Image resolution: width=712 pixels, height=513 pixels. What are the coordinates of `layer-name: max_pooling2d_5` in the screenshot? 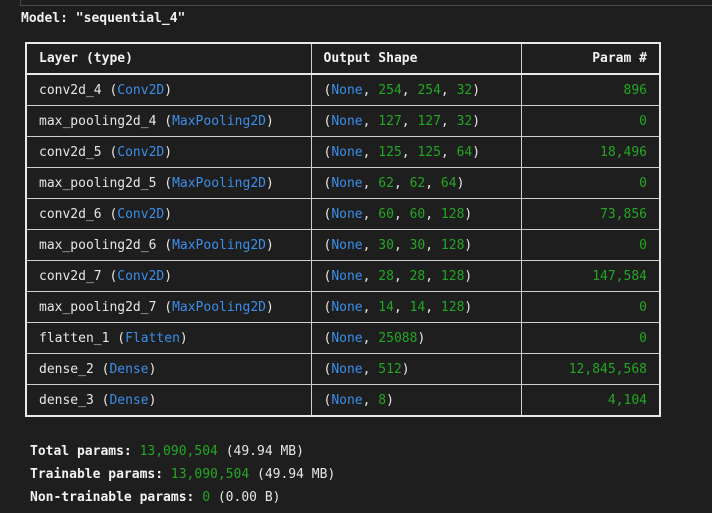 It's located at (98, 183).